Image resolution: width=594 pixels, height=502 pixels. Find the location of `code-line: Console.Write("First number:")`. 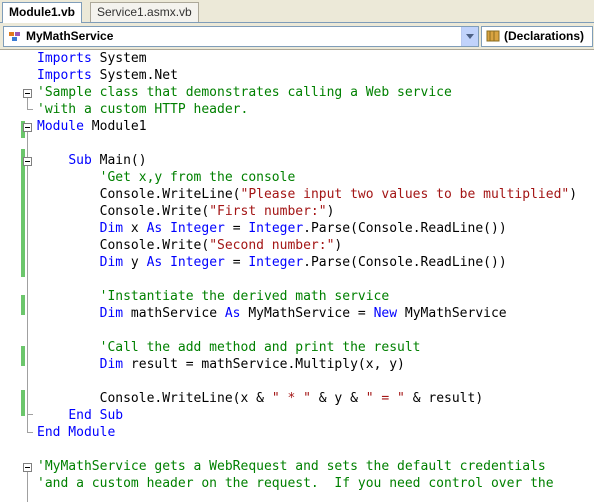

code-line: Console.Write("First number:") is located at coordinates (186, 211).